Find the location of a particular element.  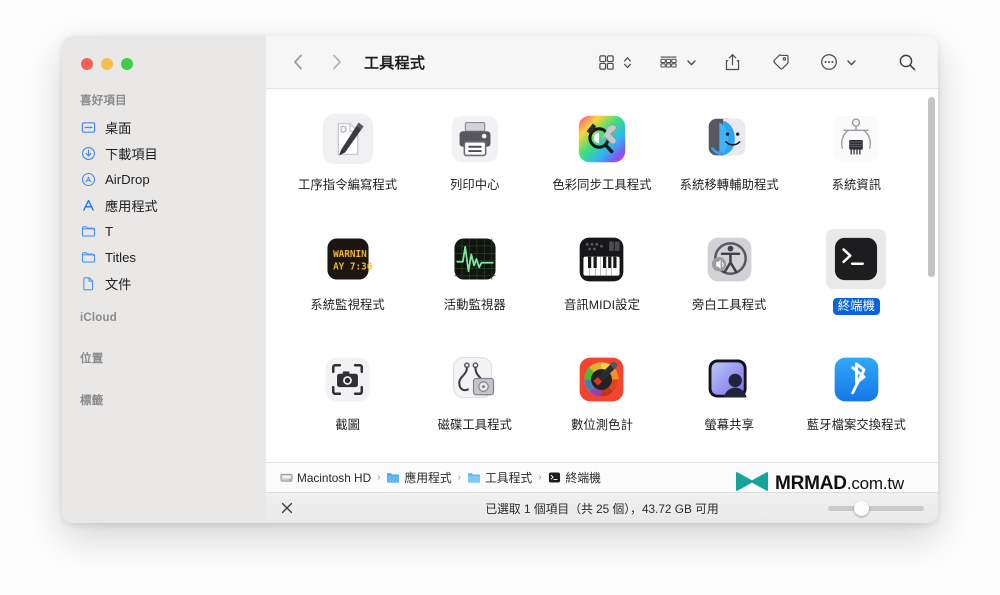

breadcrumb-item-macintosh-hd: Macintosh HD is located at coordinates (325, 478).